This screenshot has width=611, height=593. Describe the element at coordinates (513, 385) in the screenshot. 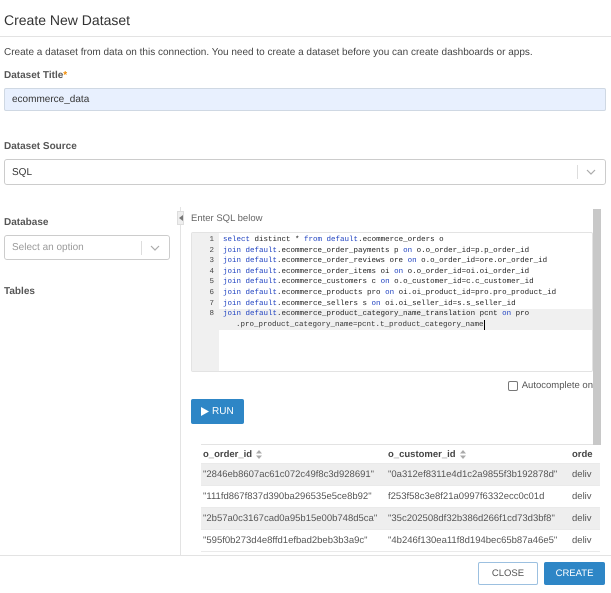

I see `autocomplete-checkbox` at that location.